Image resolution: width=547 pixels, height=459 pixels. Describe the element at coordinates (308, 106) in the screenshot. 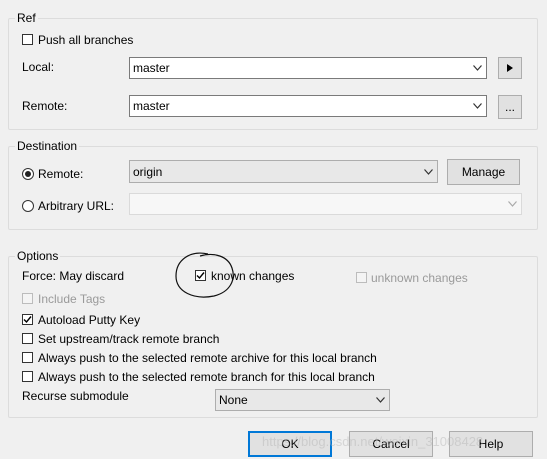

I see `remote-branch-combo: master` at that location.